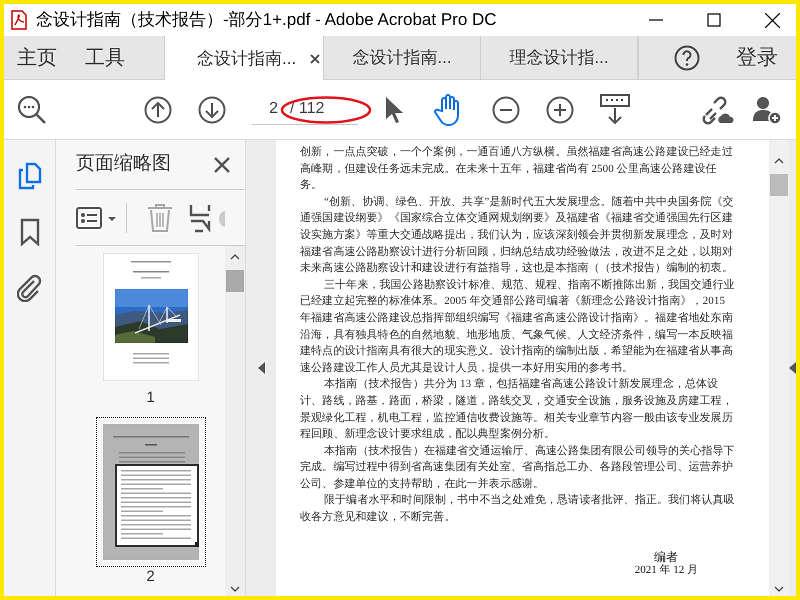  Describe the element at coordinates (261, 368) in the screenshot. I see `collapse-left-icon` at that location.